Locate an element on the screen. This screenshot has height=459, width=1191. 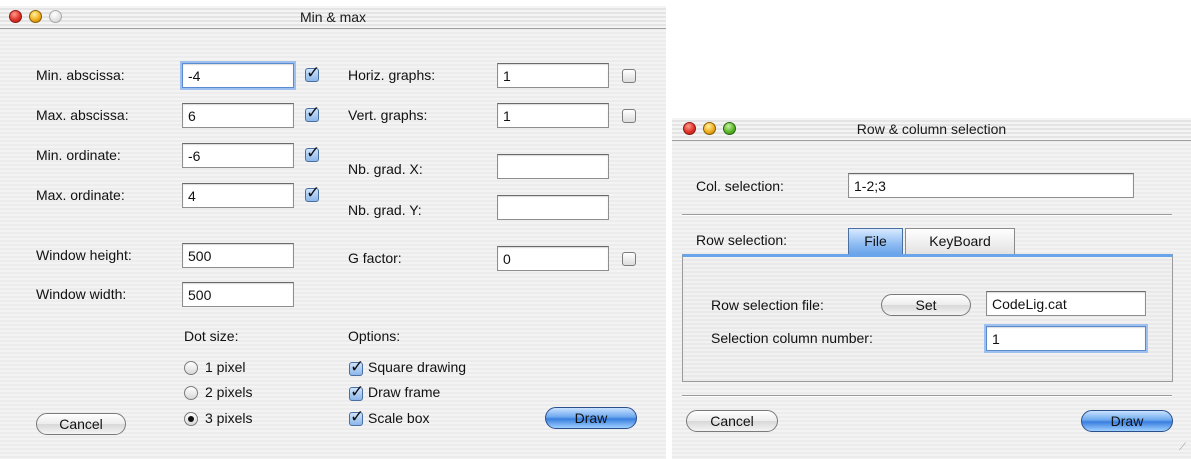
dot-size-label: Dot size: is located at coordinates (211, 336).